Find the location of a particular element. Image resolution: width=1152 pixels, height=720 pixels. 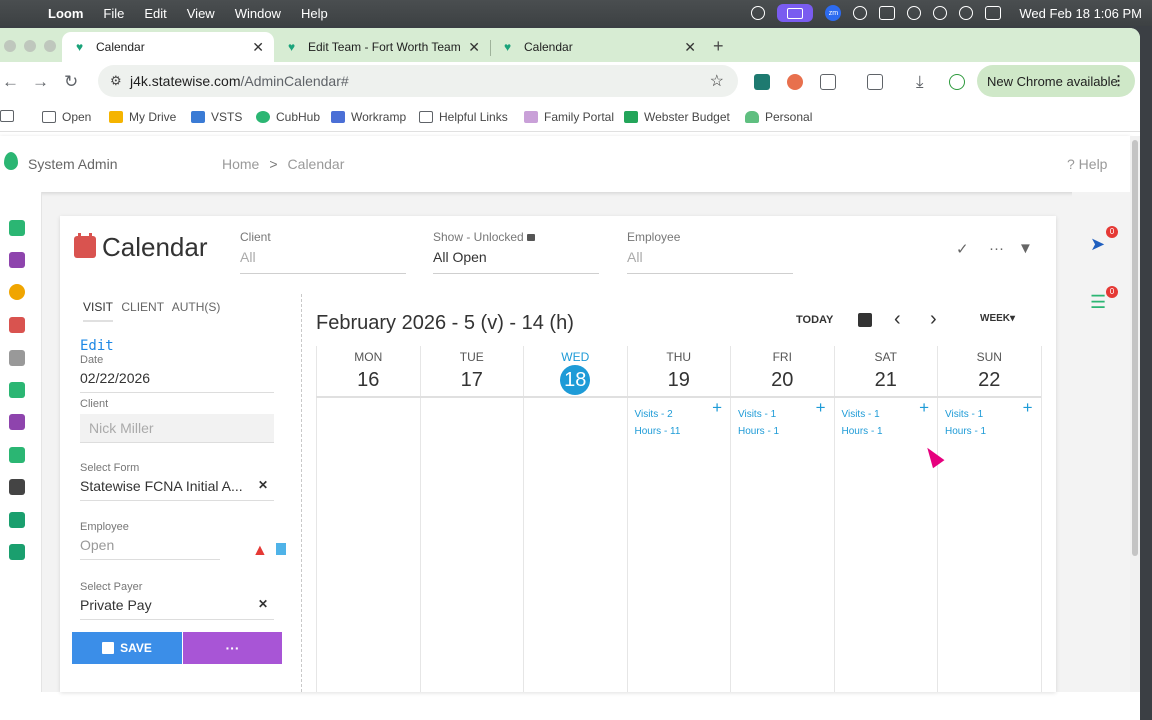

org-name: System Admin is located at coordinates (72, 164).